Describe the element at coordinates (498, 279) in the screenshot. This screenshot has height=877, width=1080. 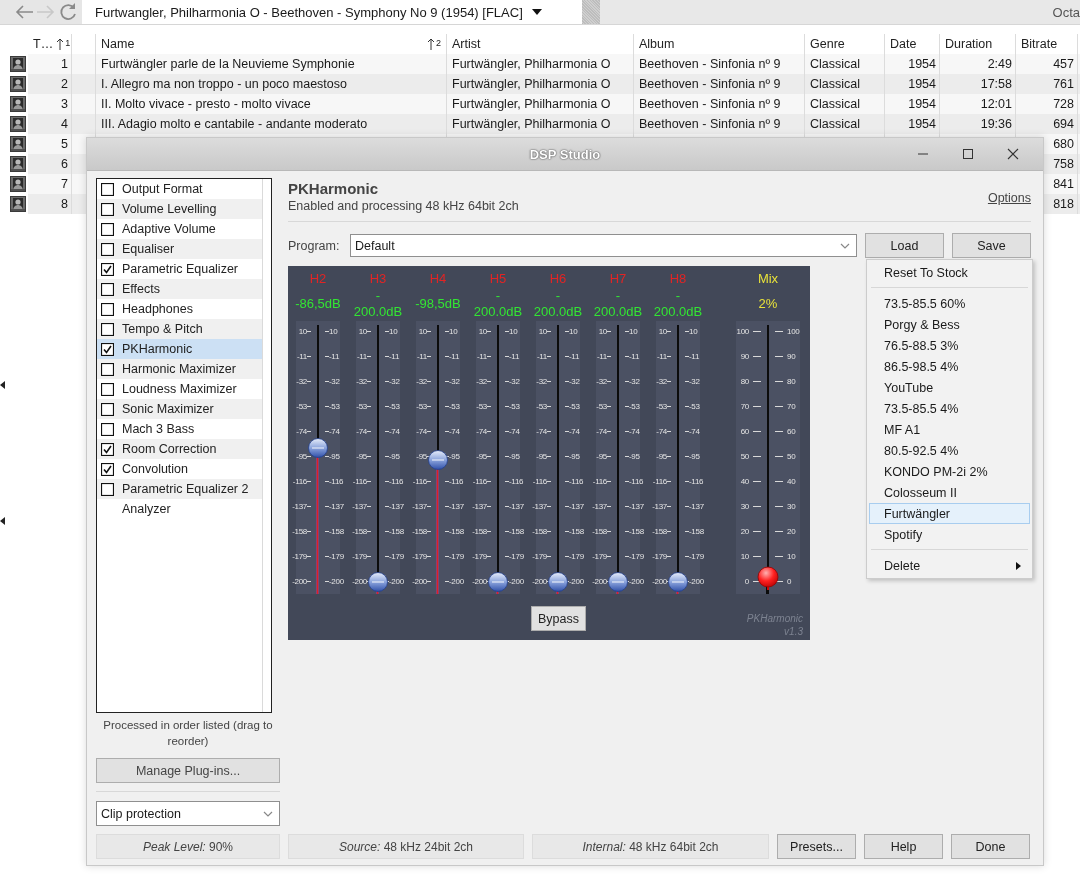
I see `slider-label: H5` at that location.